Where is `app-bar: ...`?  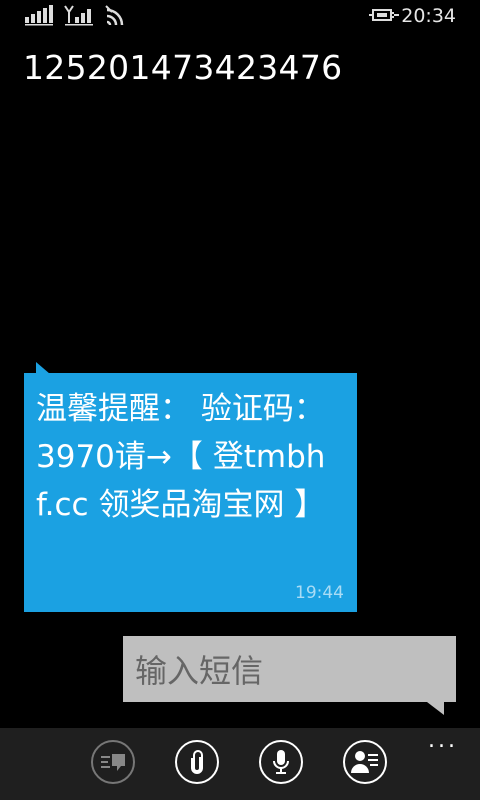 app-bar: ... is located at coordinates (240, 764).